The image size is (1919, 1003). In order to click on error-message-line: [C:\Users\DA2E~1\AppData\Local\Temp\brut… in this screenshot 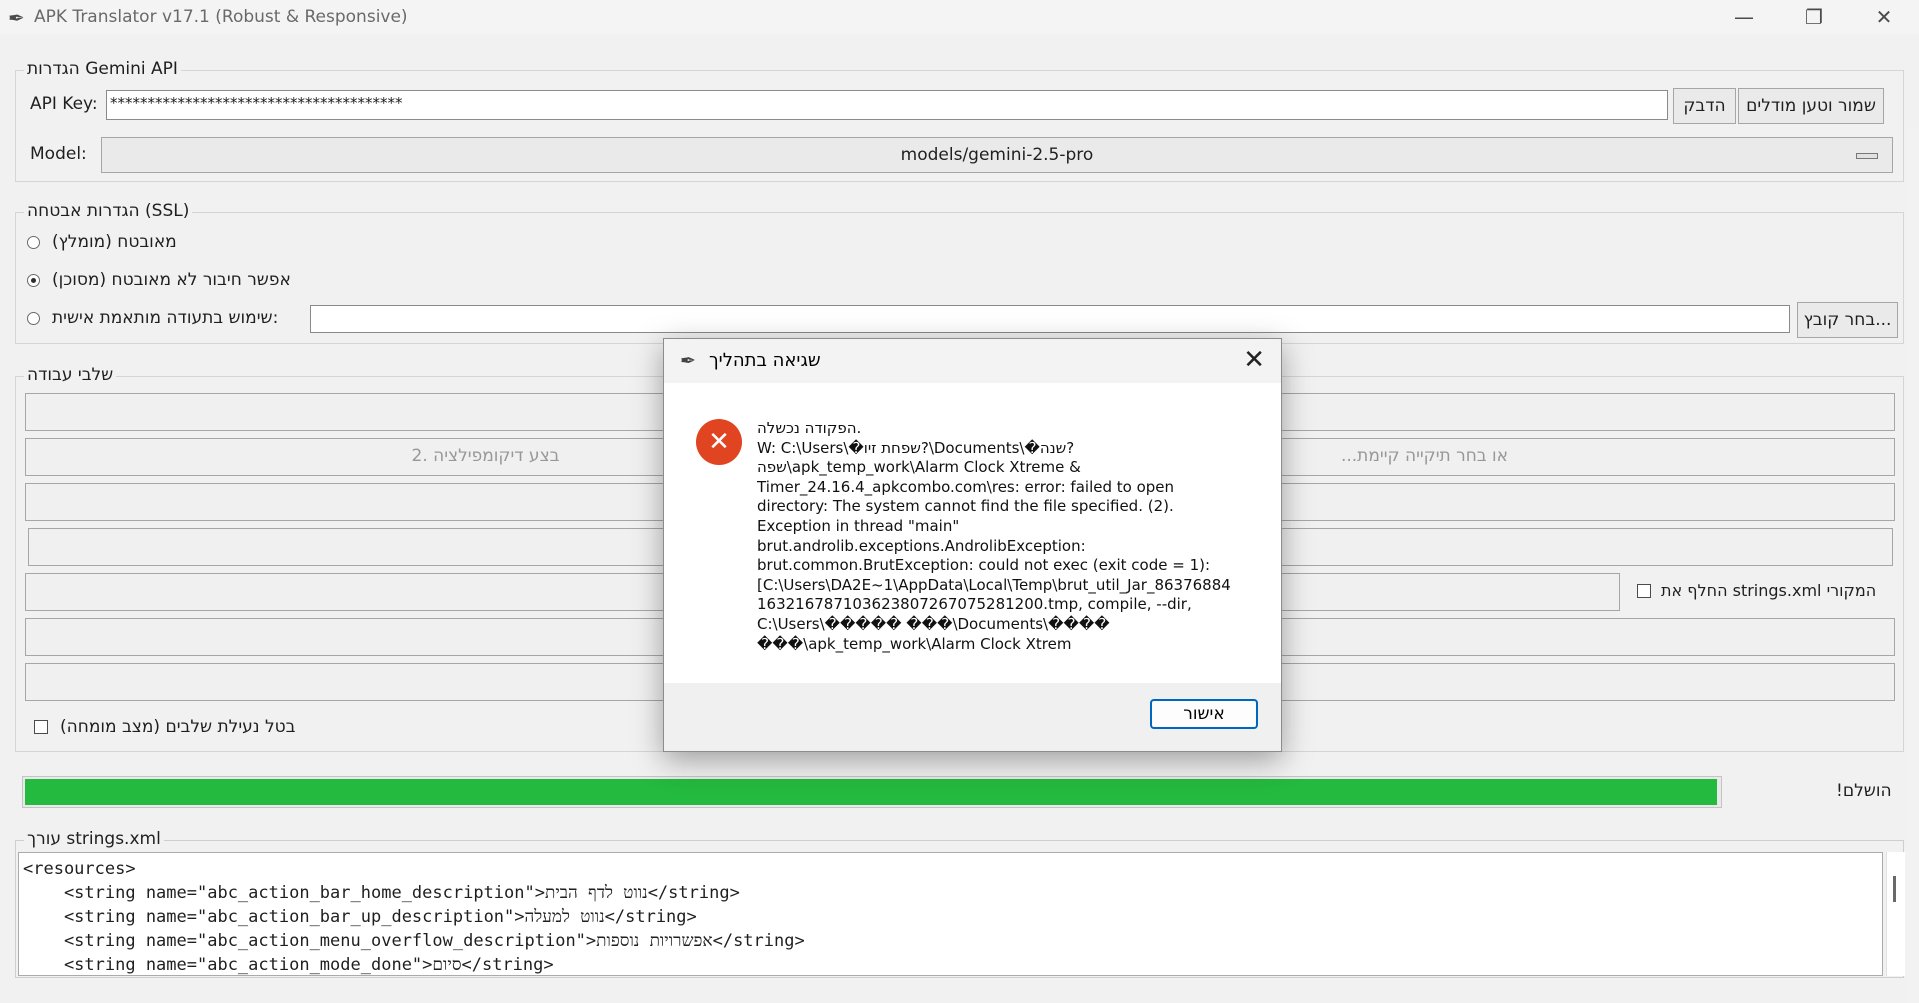, I will do `click(994, 584)`.